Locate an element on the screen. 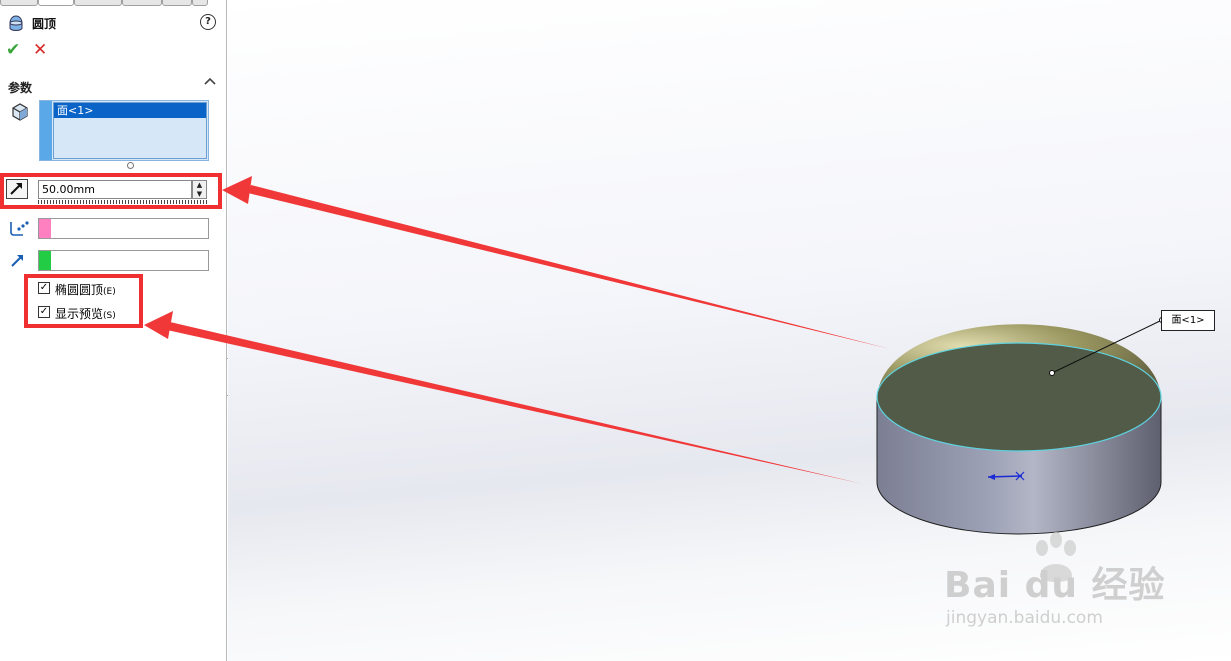  face-callout-label: 面<1> is located at coordinates (1188, 320).